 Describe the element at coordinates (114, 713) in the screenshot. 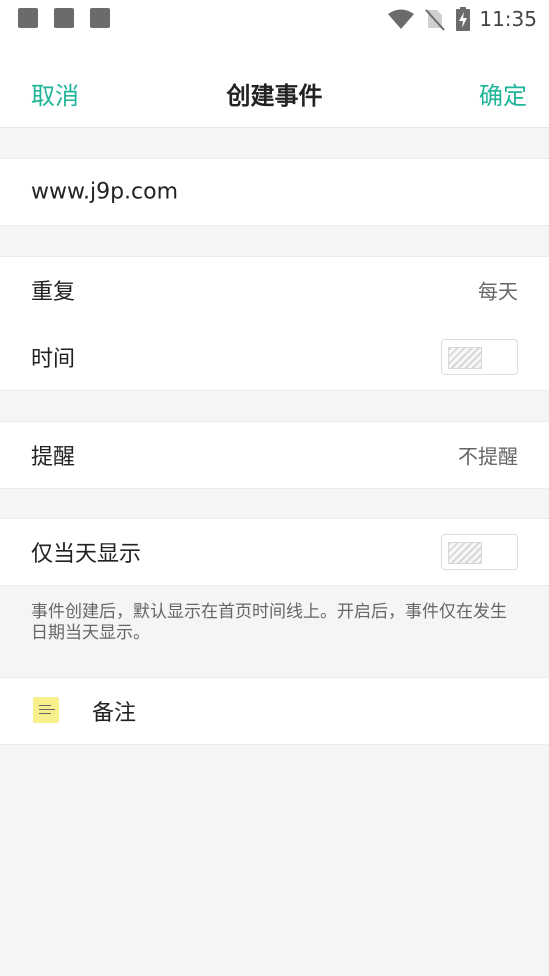

I see `note-label: 备注` at that location.